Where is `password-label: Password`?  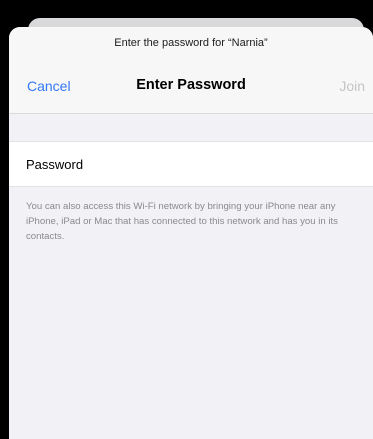
password-label: Password is located at coordinates (55, 164).